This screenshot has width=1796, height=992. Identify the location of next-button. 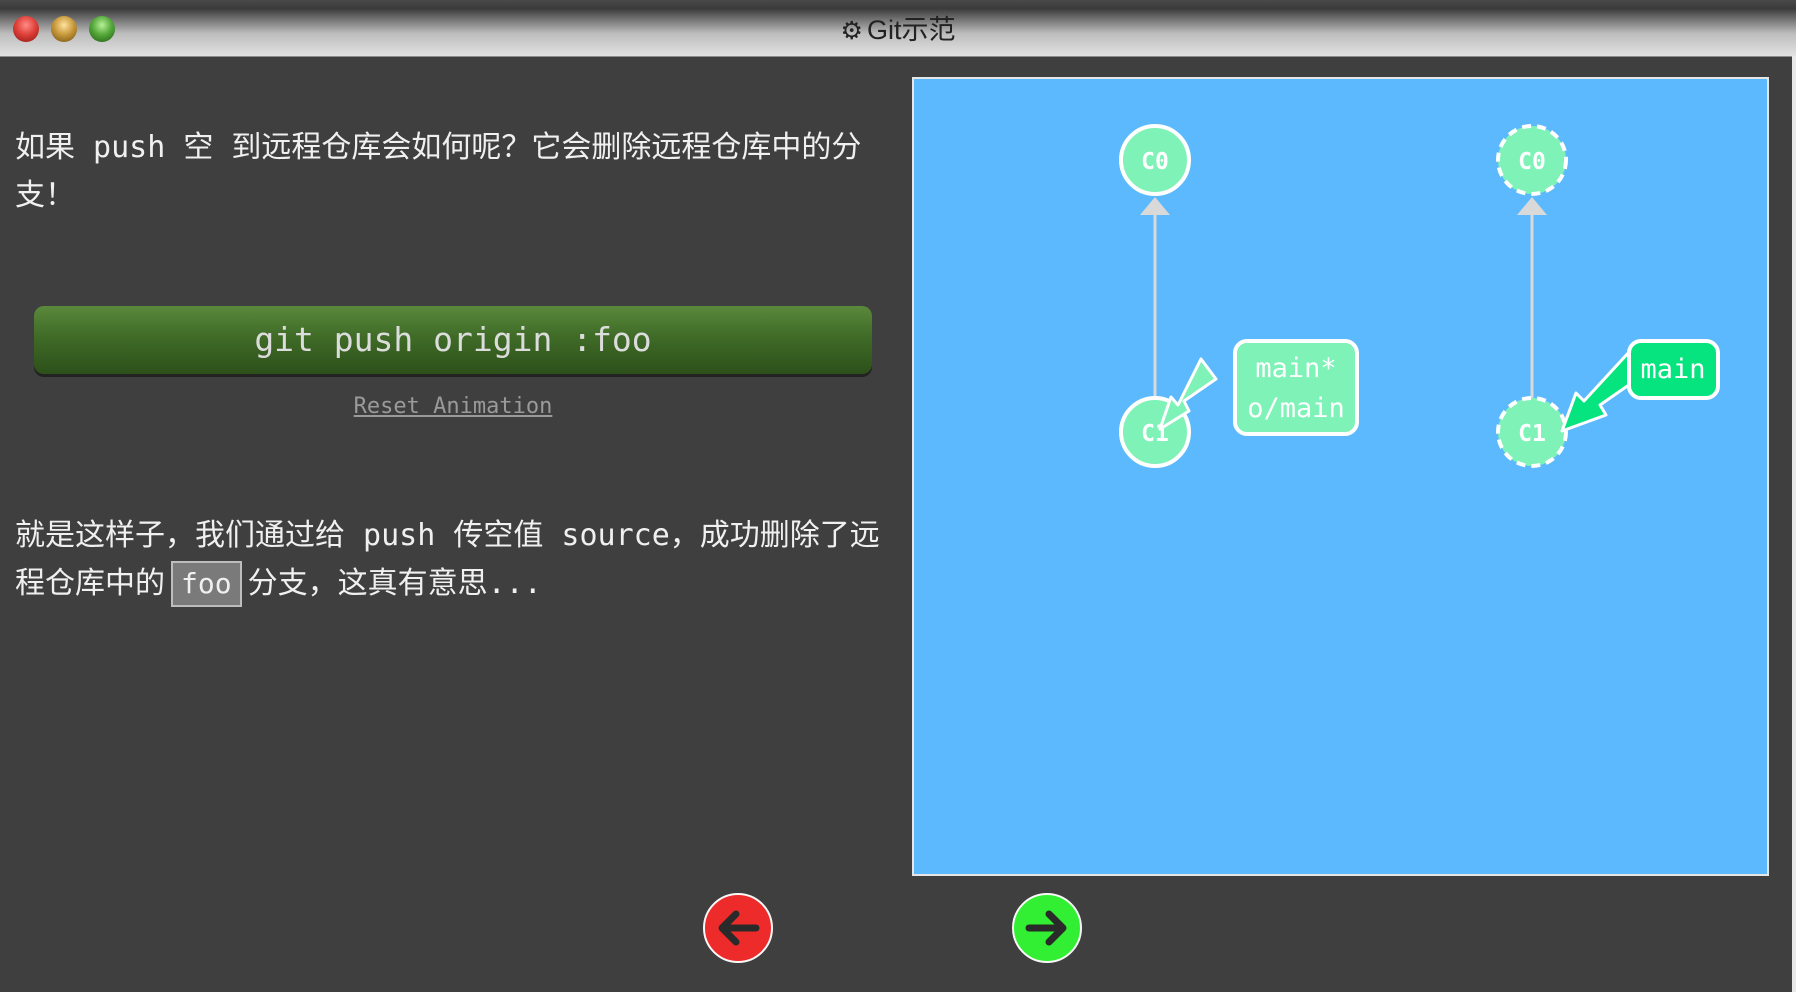
(1047, 928).